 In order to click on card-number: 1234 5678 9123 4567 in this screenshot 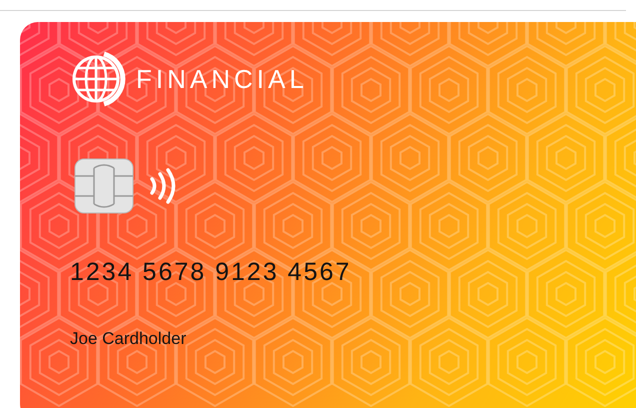, I will do `click(211, 272)`.